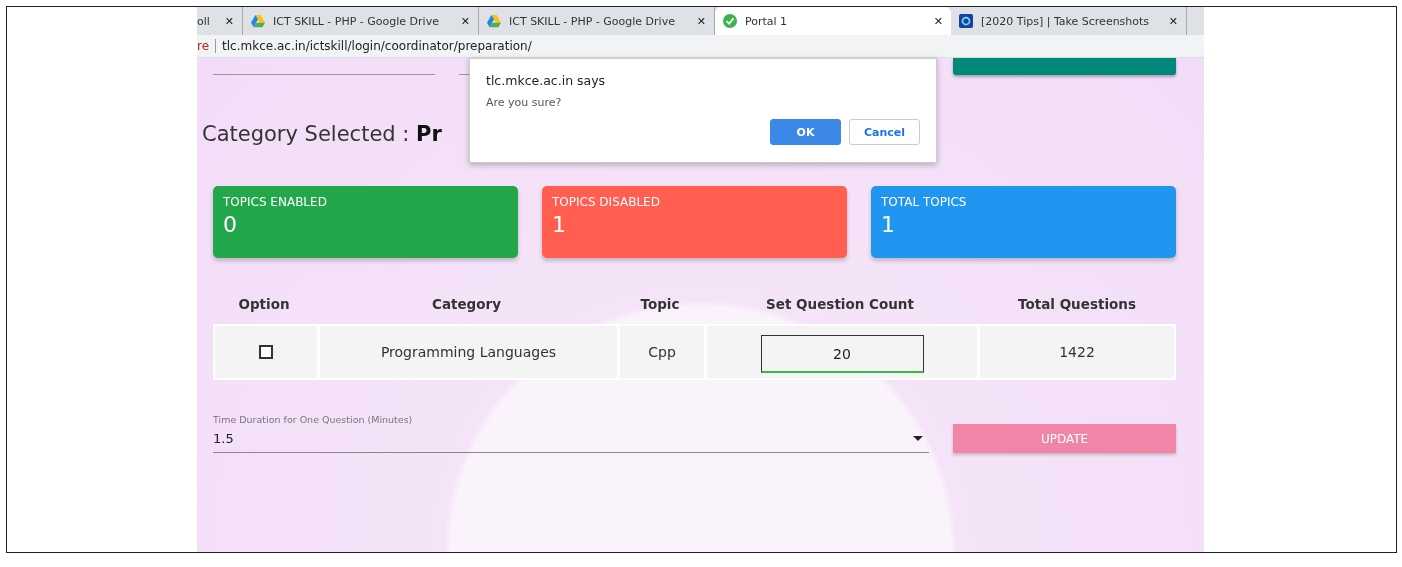 Image resolution: width=1402 pixels, height=567 pixels. What do you see at coordinates (805, 132) in the screenshot?
I see `ok-button: OK` at bounding box center [805, 132].